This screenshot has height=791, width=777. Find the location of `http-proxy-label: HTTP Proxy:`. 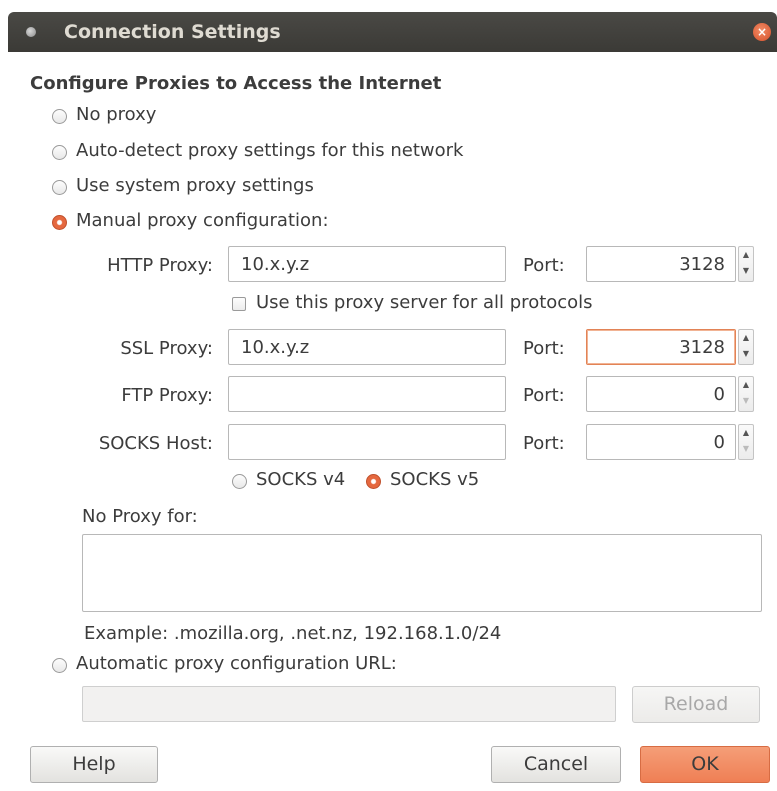

http-proxy-label: HTTP Proxy: is located at coordinates (160, 265).